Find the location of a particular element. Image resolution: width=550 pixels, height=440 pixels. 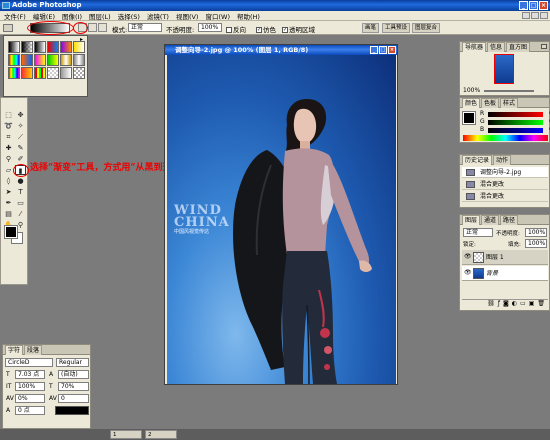

layer-row: 👁 背景 is located at coordinates (505, 273).